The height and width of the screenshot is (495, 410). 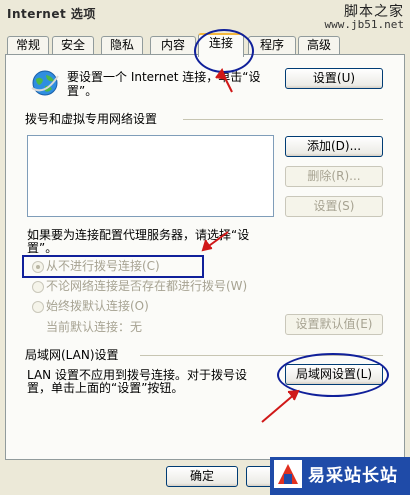 I want to click on lan-text-line1: LAN 设置不应用到拨号连接。对于拨号设, so click(x=137, y=375).